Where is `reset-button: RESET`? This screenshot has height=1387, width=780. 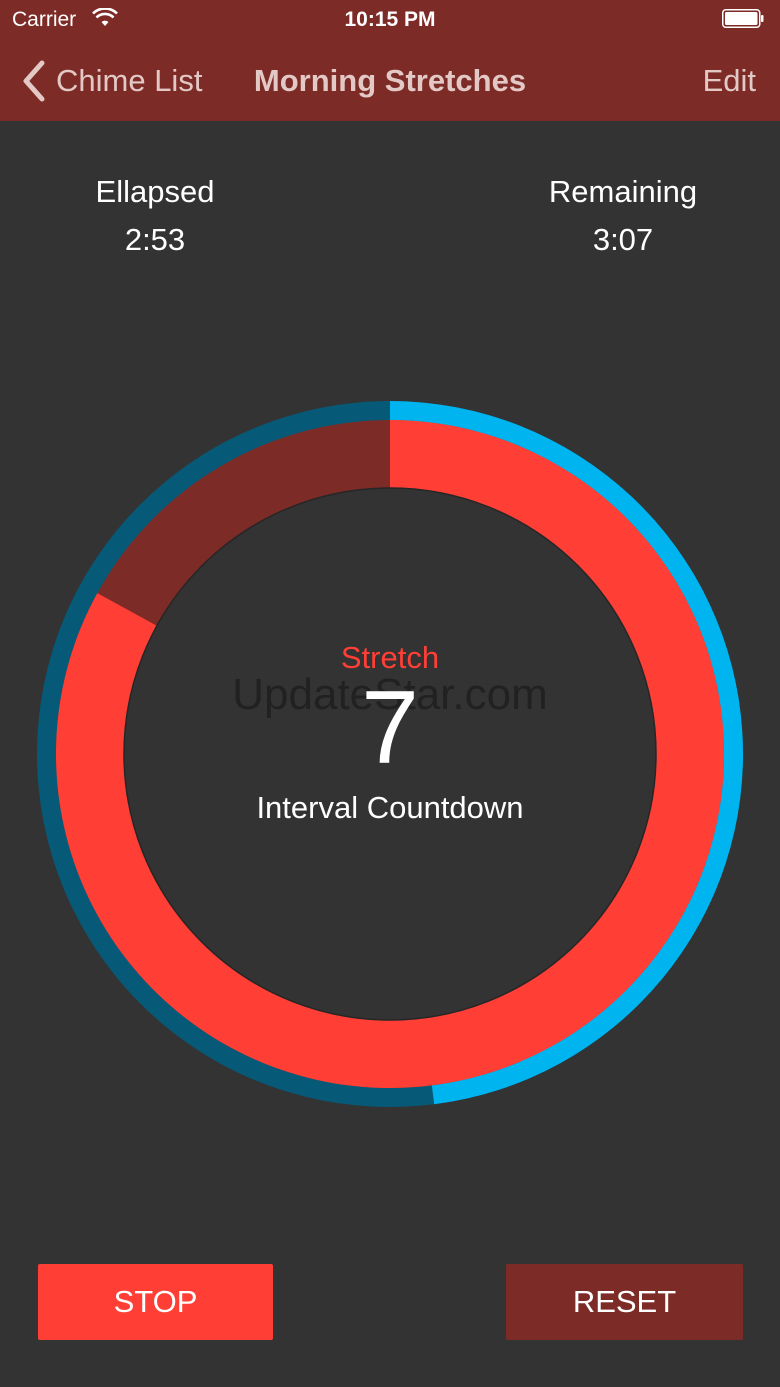
reset-button: RESET is located at coordinates (624, 1302).